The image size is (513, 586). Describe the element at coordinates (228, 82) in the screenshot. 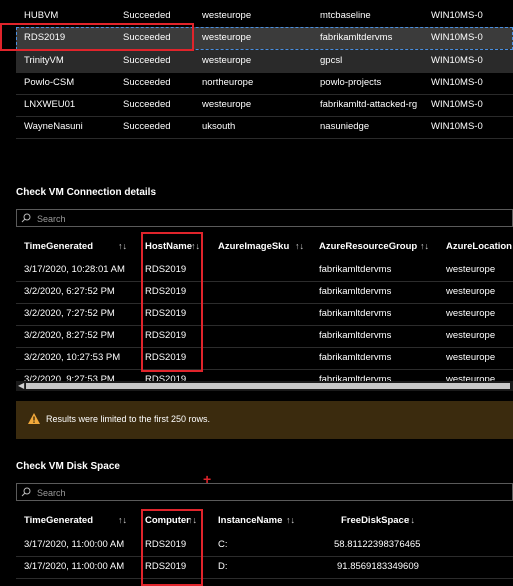

I see `vm-region: northeurope` at that location.